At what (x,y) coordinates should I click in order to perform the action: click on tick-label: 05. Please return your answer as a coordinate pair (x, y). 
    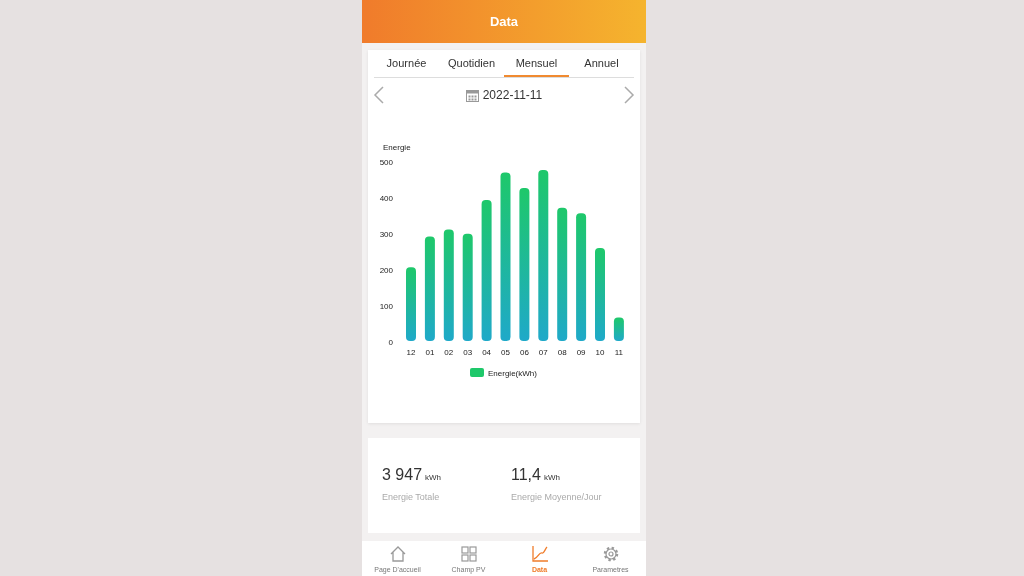
    Looking at the image, I should click on (505, 352).